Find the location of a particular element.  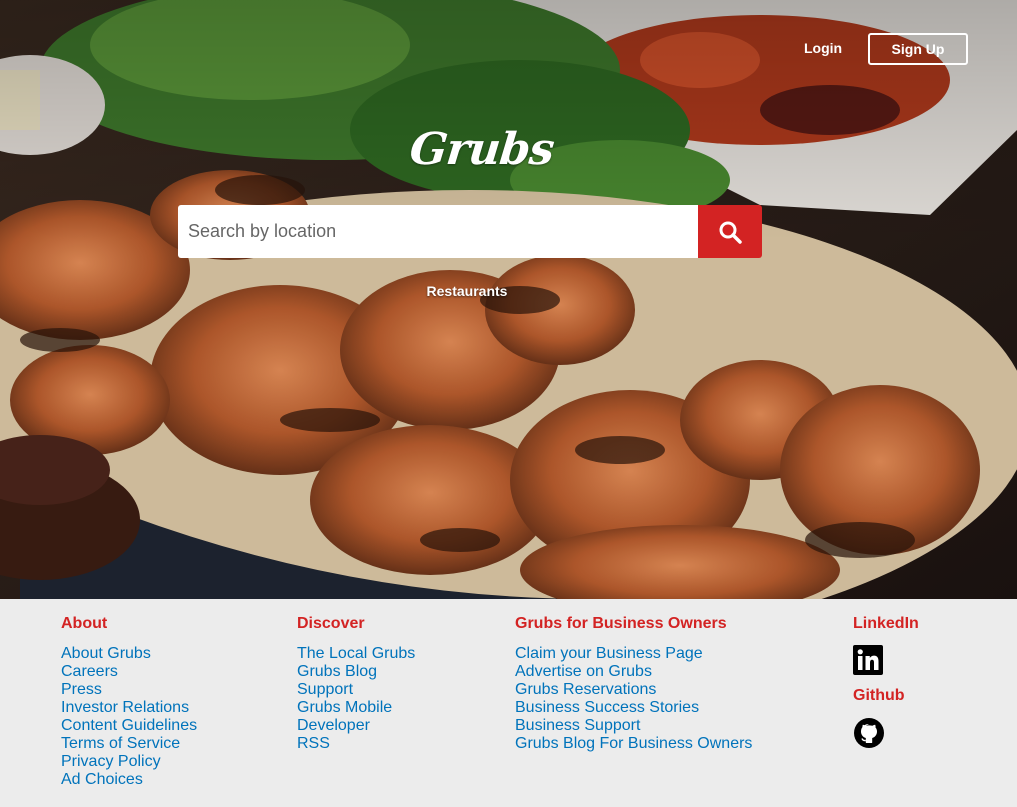

footer-social-column: LinkedIn Github is located at coordinates (886, 688).